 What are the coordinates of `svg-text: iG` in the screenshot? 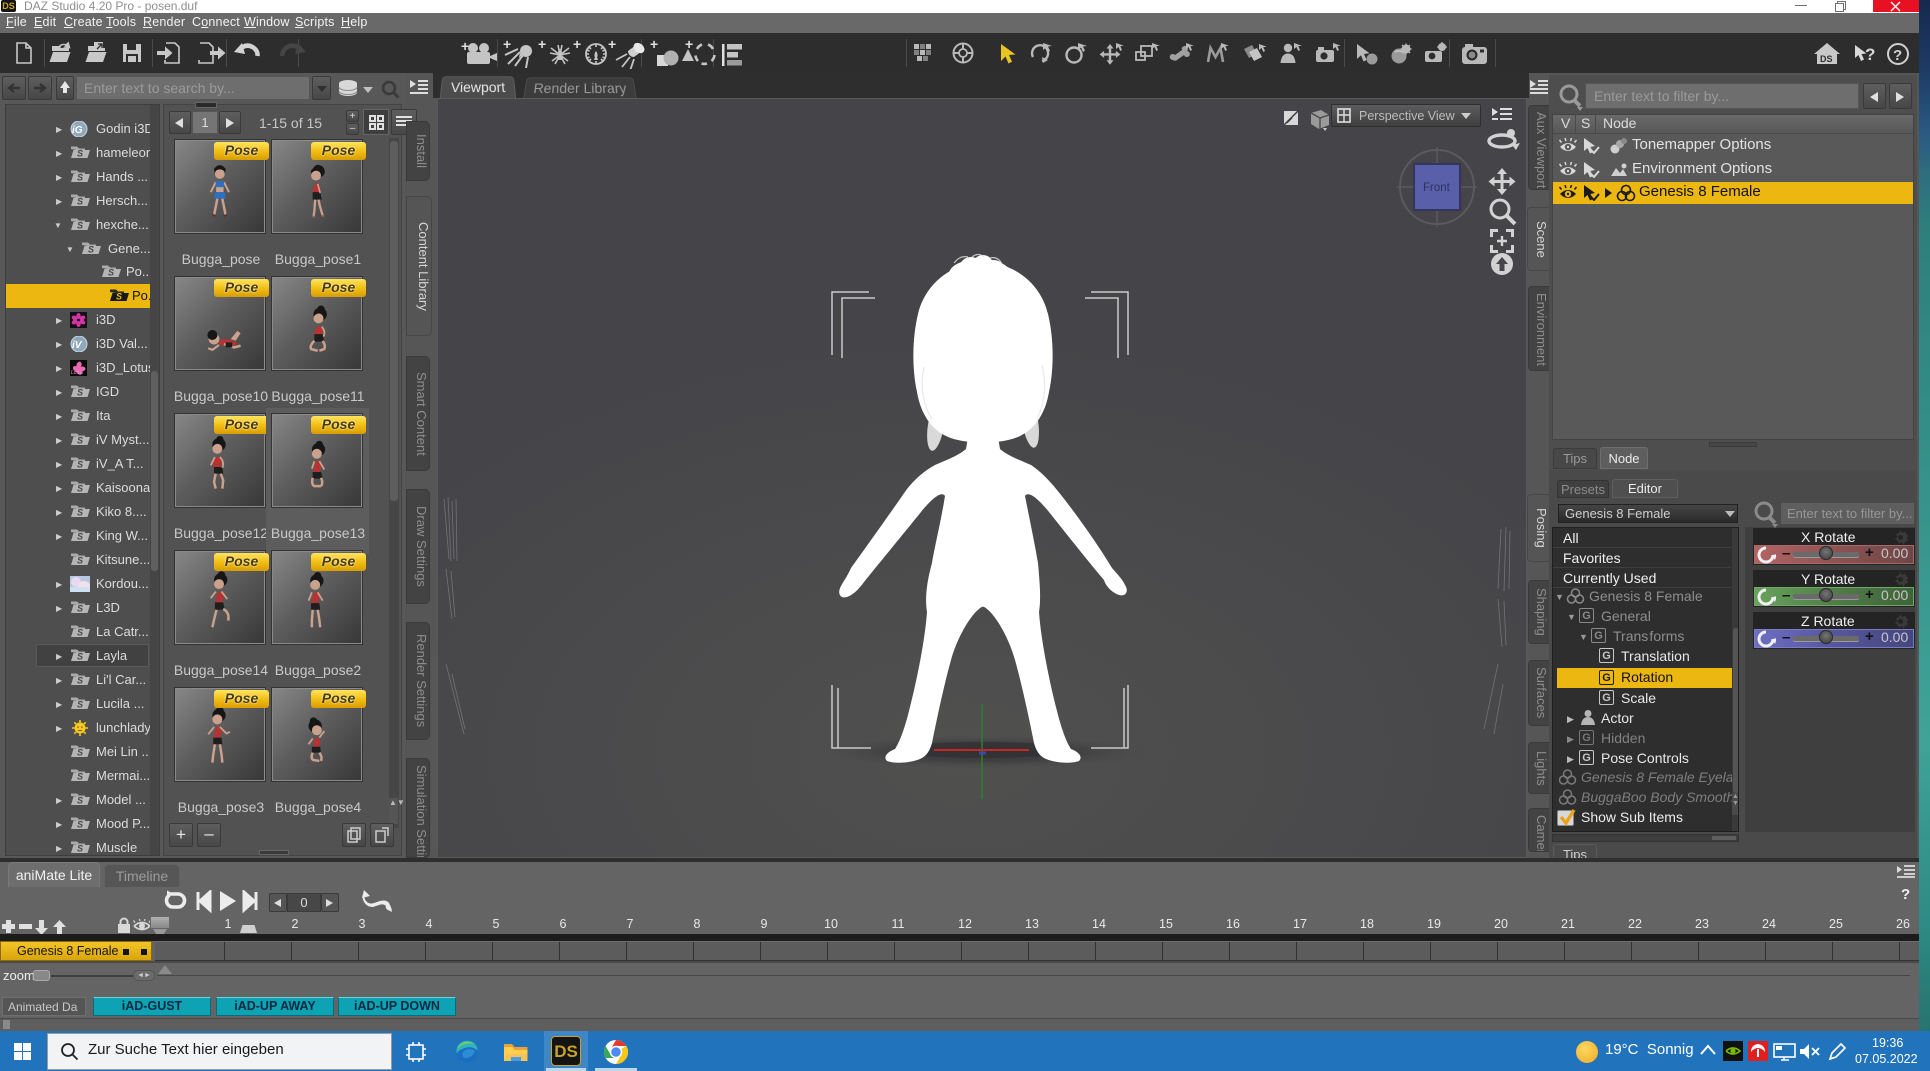 It's located at (77, 130).